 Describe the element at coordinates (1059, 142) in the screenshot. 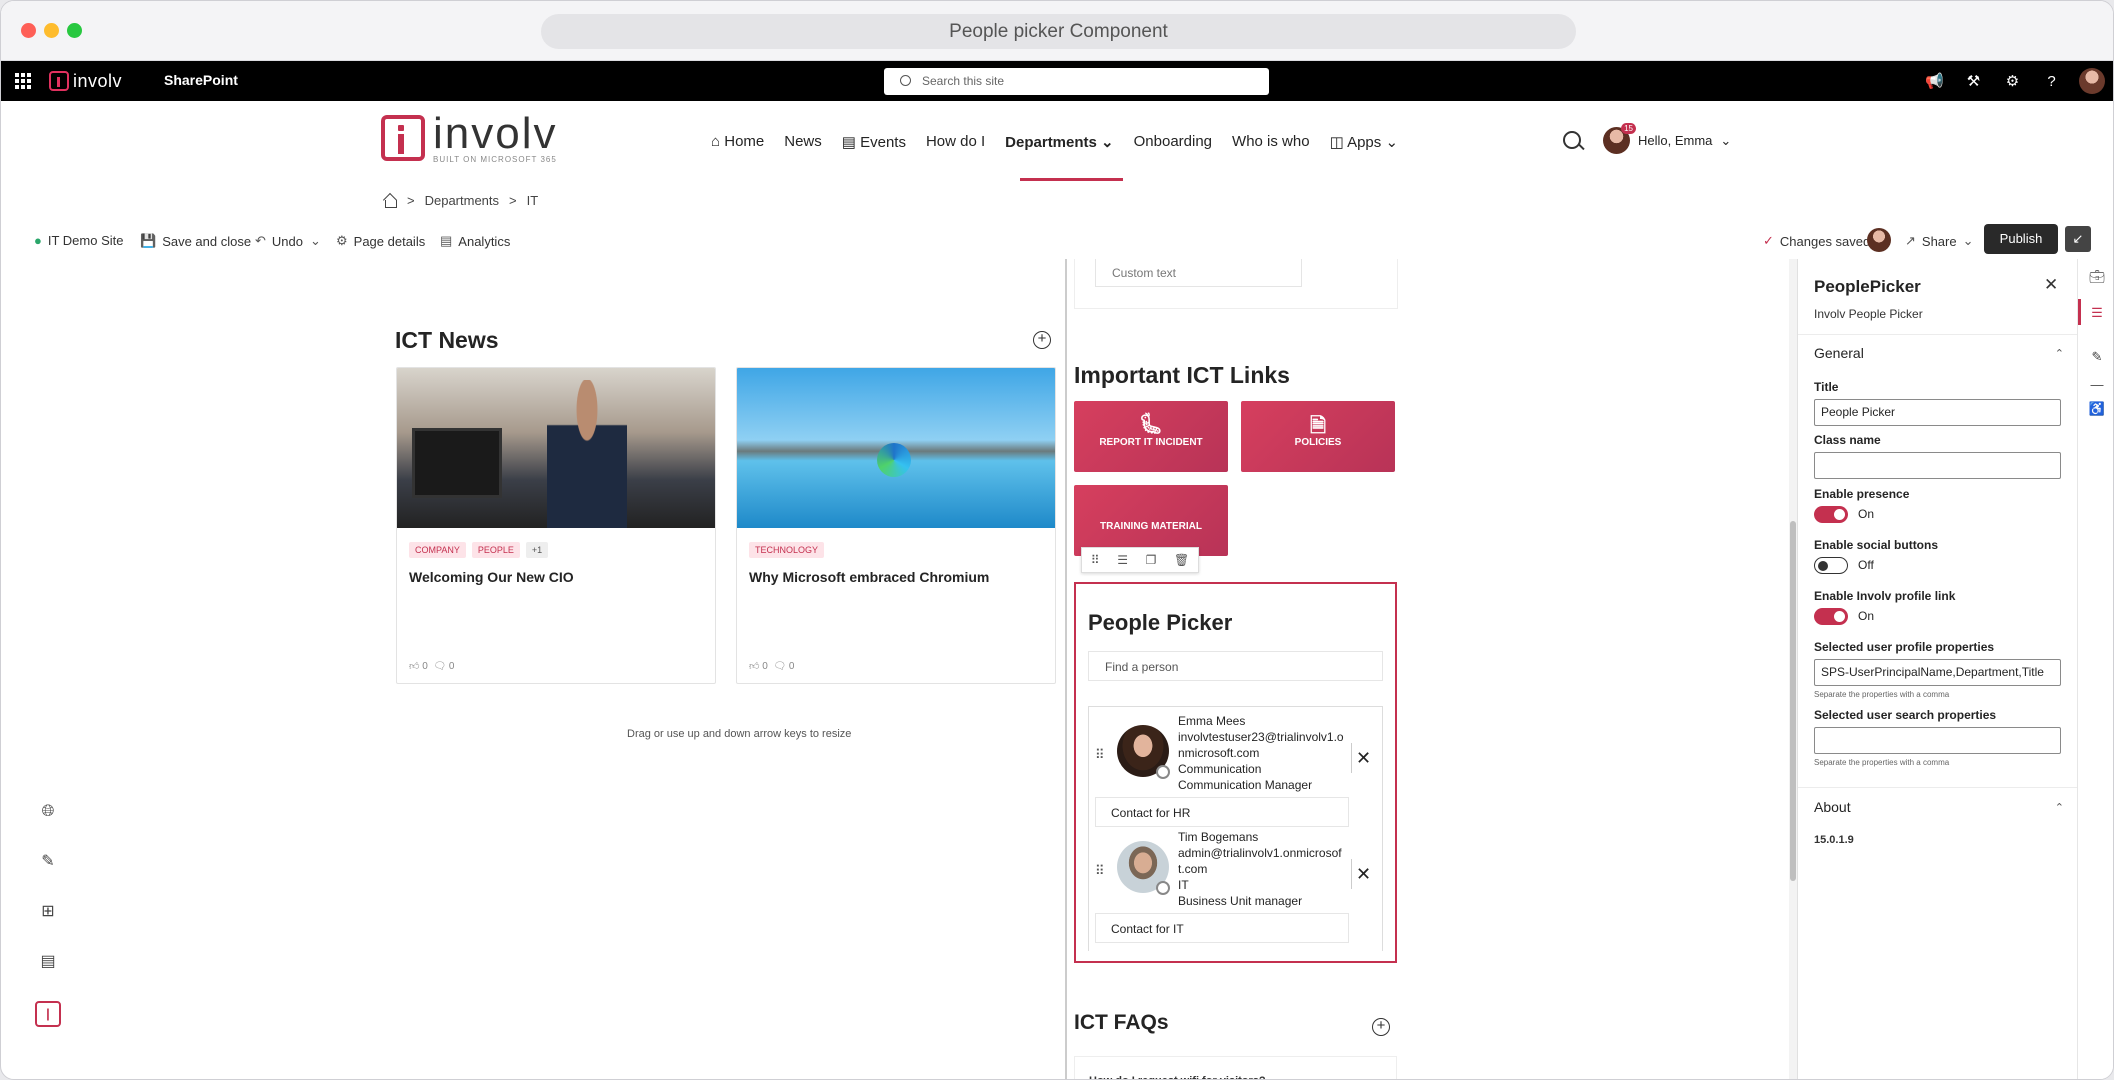

I see `nav-departments: Departments ⌄` at that location.